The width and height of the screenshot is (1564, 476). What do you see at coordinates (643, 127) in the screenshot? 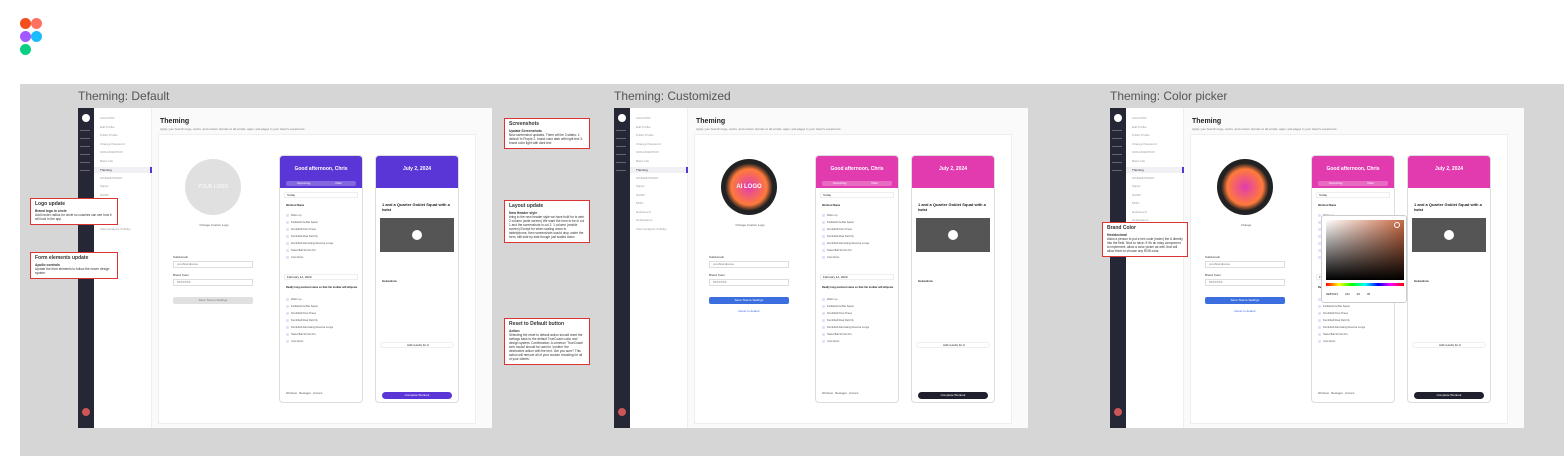
I see `sidebar-item: Edit Profile` at bounding box center [643, 127].